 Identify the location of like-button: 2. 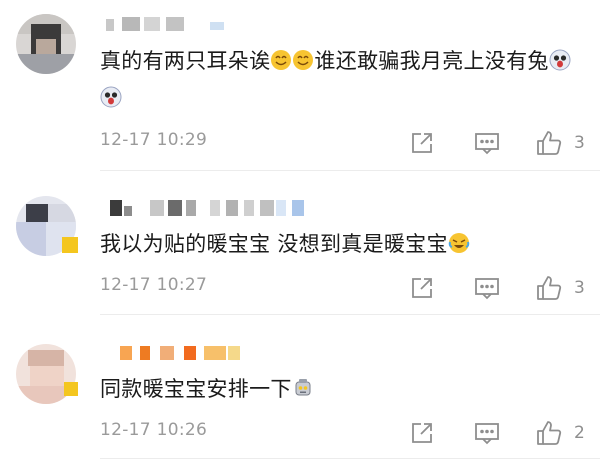
(560, 433).